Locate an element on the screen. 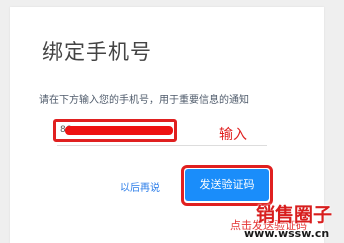 The image size is (344, 243). watermark-logo: 销售圈子 is located at coordinates (294, 215).